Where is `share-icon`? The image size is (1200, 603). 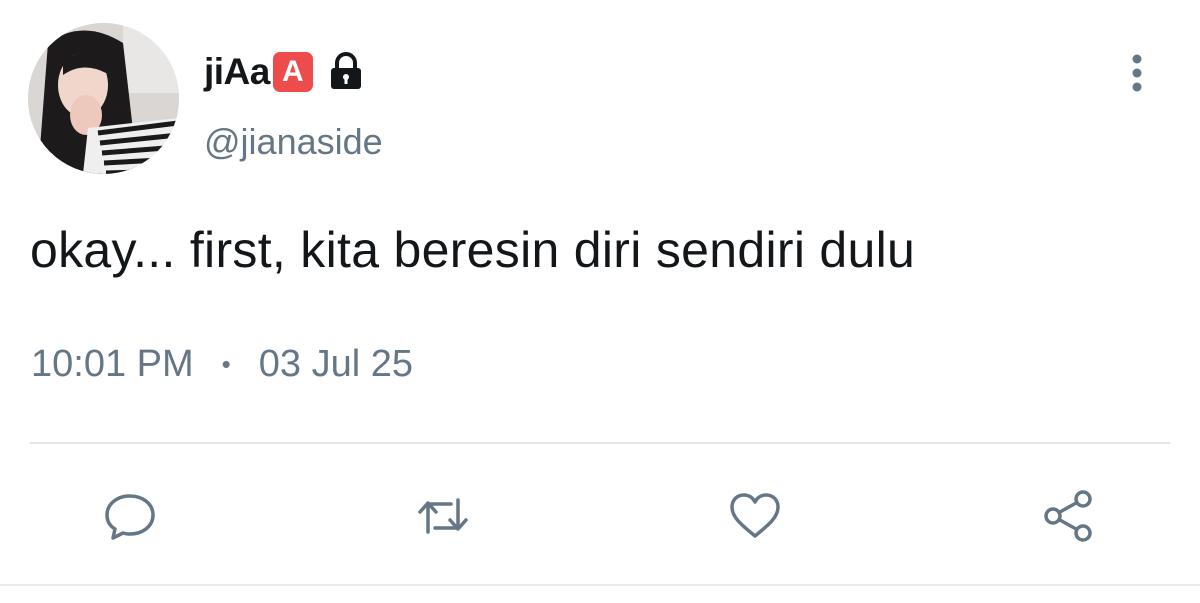
share-icon is located at coordinates (1068, 516).